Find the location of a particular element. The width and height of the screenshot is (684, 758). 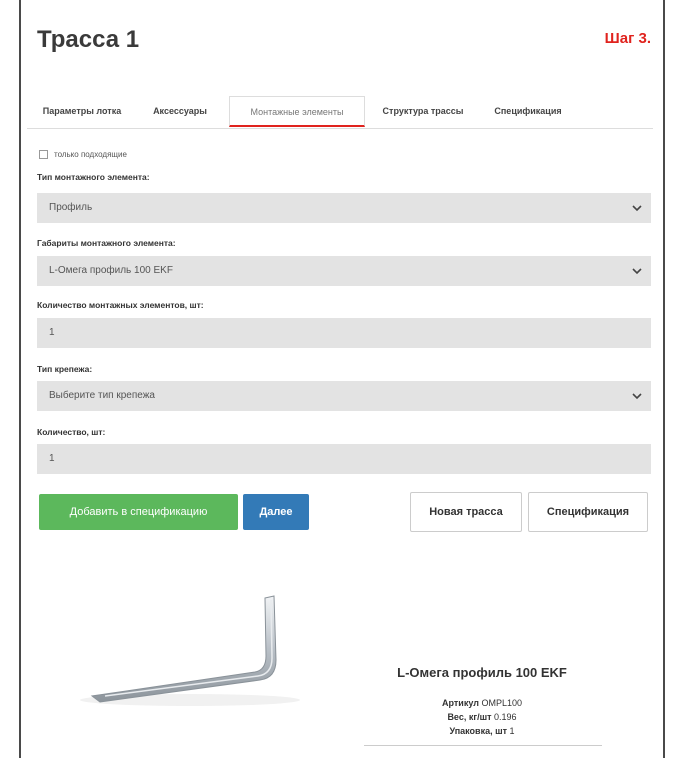

mount-count-value: 1 is located at coordinates (52, 332).